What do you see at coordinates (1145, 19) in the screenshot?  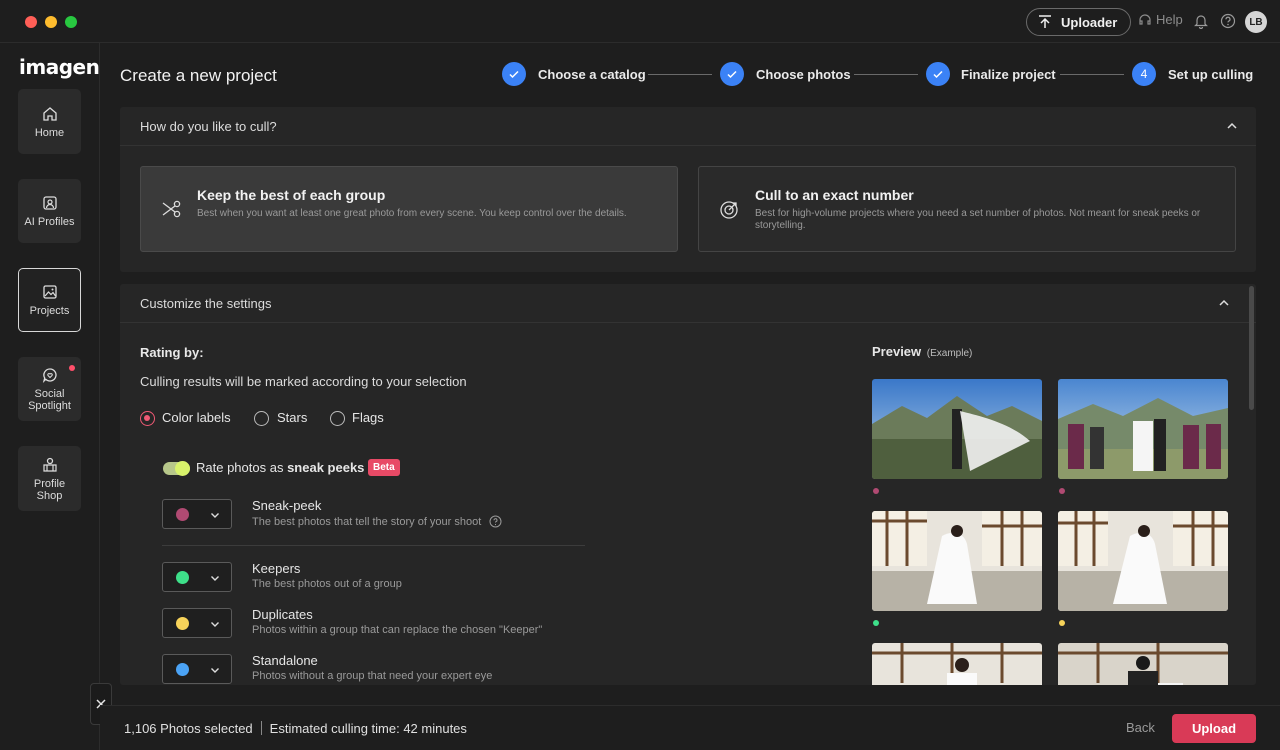 I see `headset-icon` at bounding box center [1145, 19].